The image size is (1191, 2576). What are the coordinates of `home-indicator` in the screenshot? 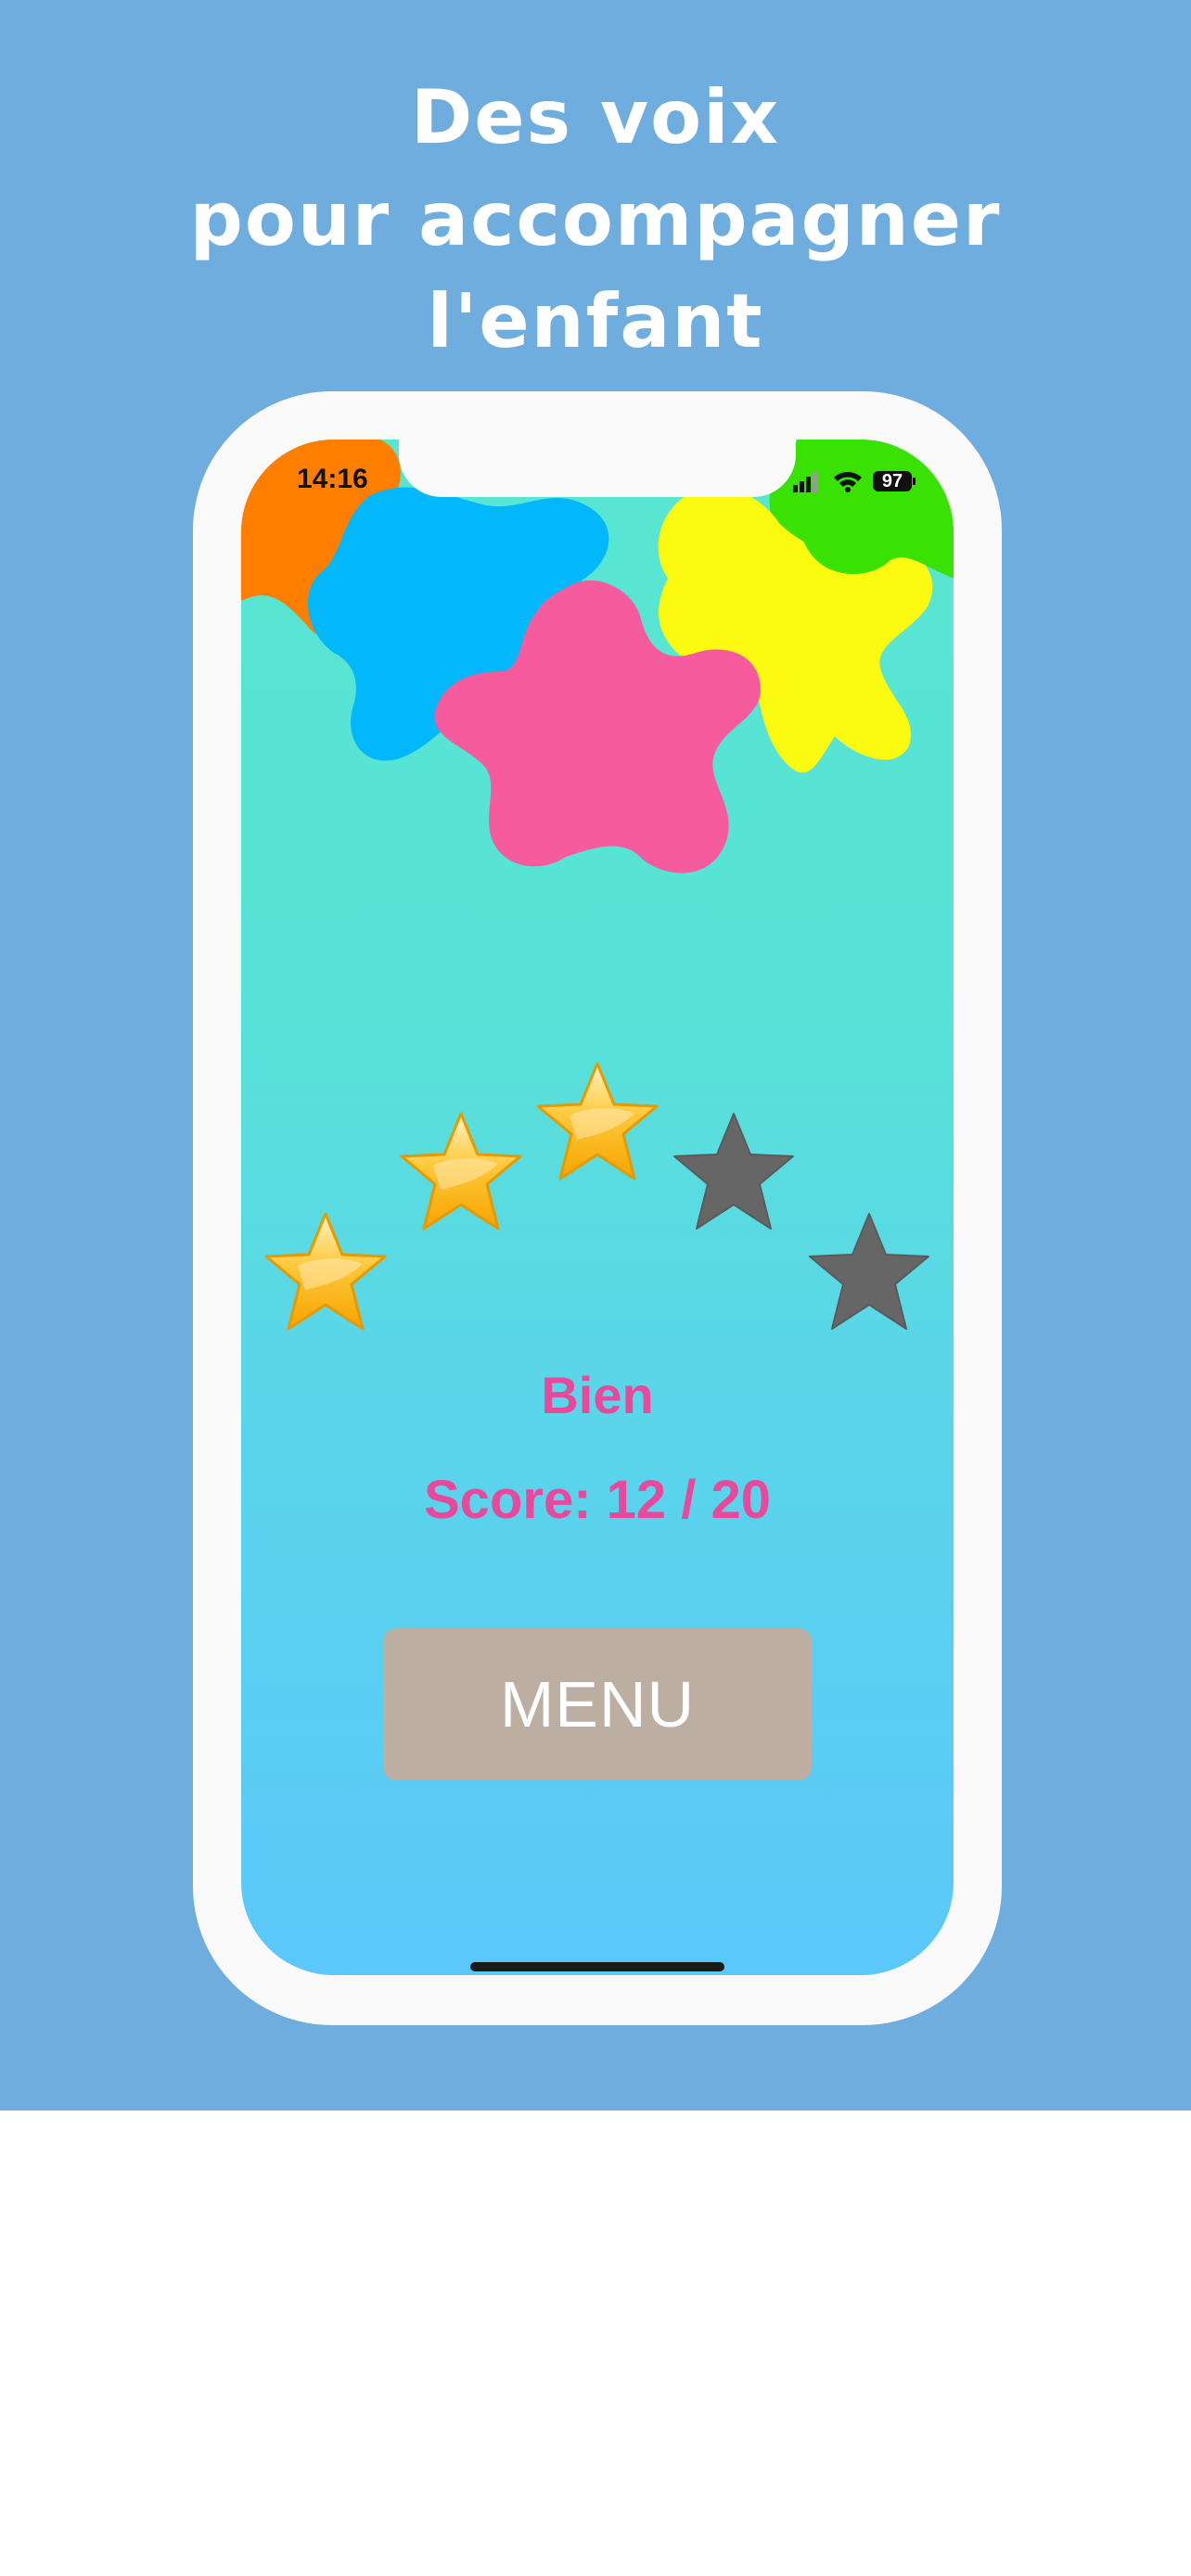 It's located at (597, 1967).